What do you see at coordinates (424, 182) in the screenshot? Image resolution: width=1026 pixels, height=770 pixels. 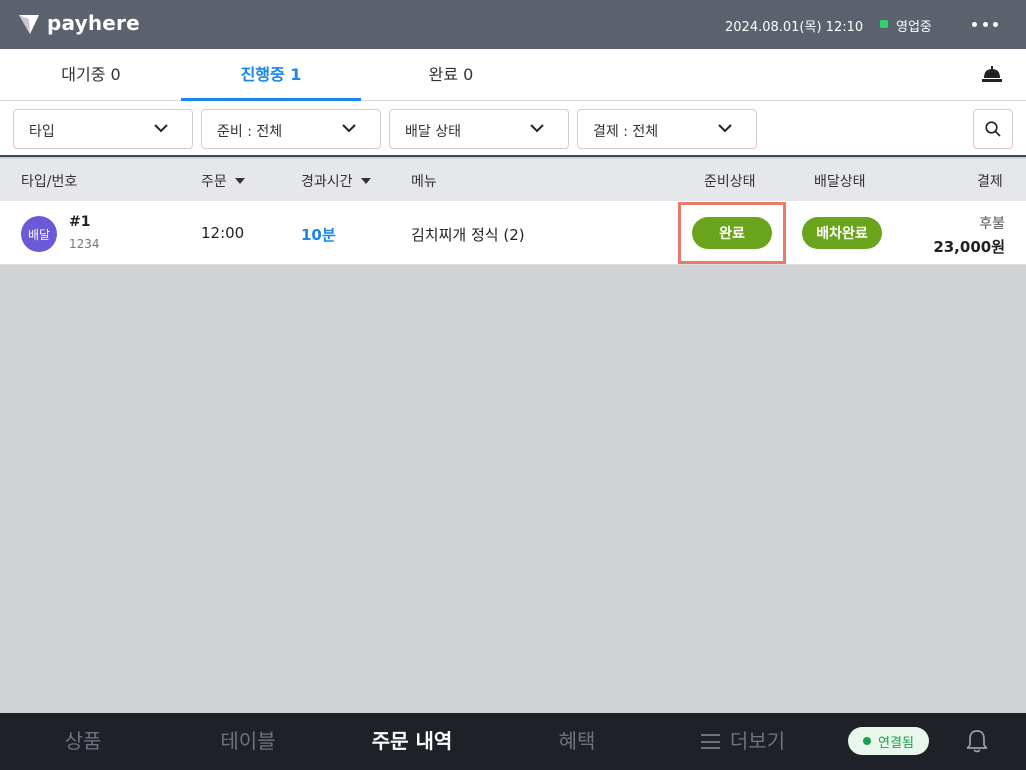 I see `column-menu: 메뉴` at bounding box center [424, 182].